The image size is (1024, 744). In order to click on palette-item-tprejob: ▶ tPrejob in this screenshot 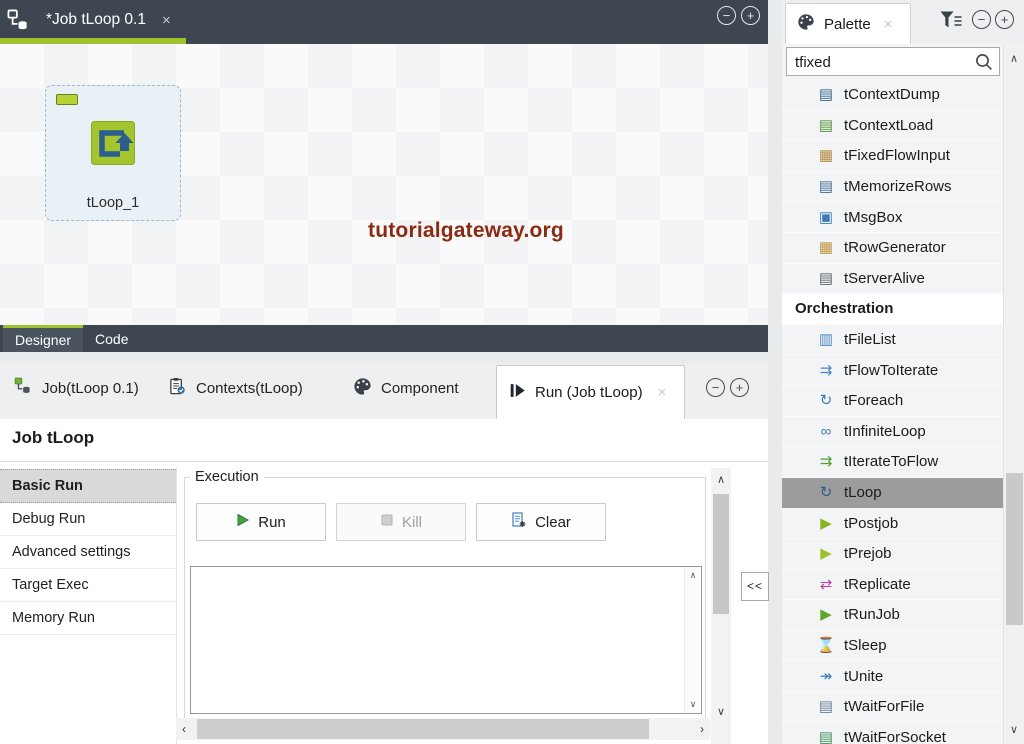, I will do `click(892, 554)`.